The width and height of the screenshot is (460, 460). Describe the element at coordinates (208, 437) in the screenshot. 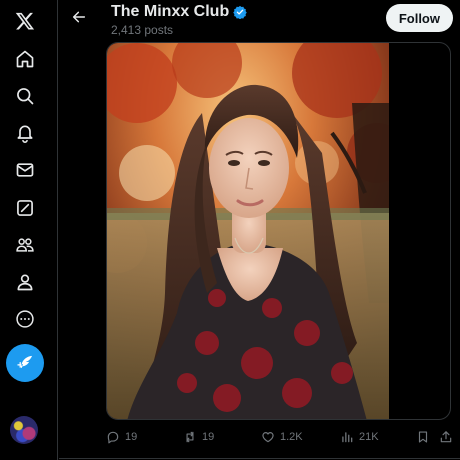

I see `repost-count: 19` at that location.